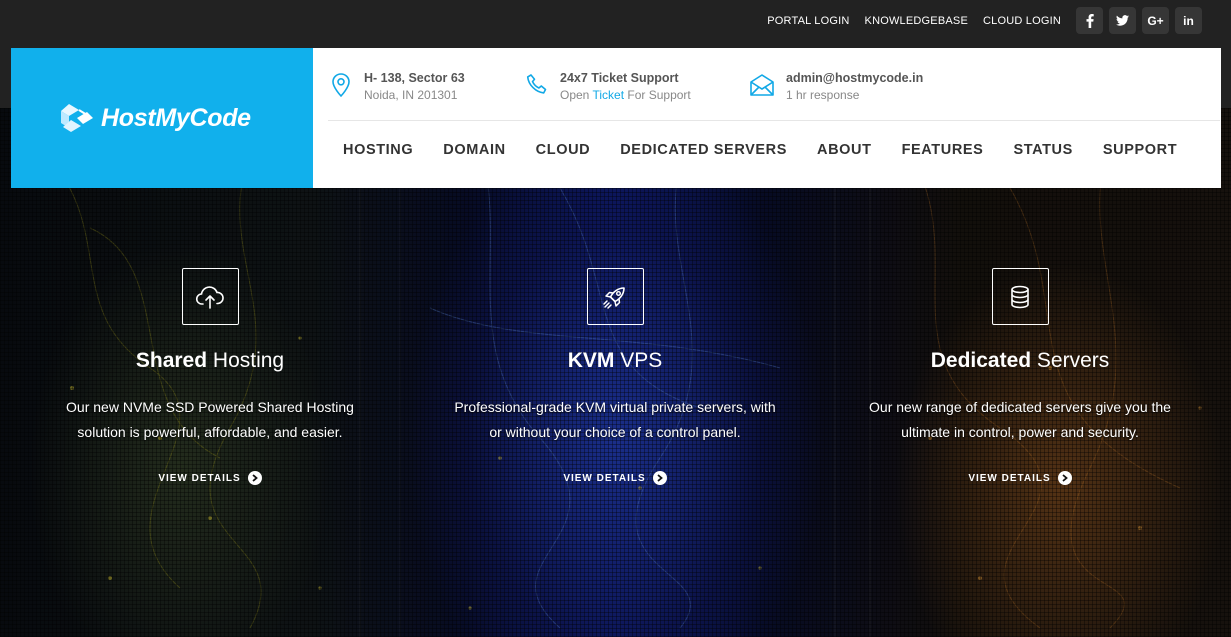 This screenshot has width=1231, height=637. What do you see at coordinates (1022, 21) in the screenshot?
I see `cloud-login-link: CLOUD LOGIN` at bounding box center [1022, 21].